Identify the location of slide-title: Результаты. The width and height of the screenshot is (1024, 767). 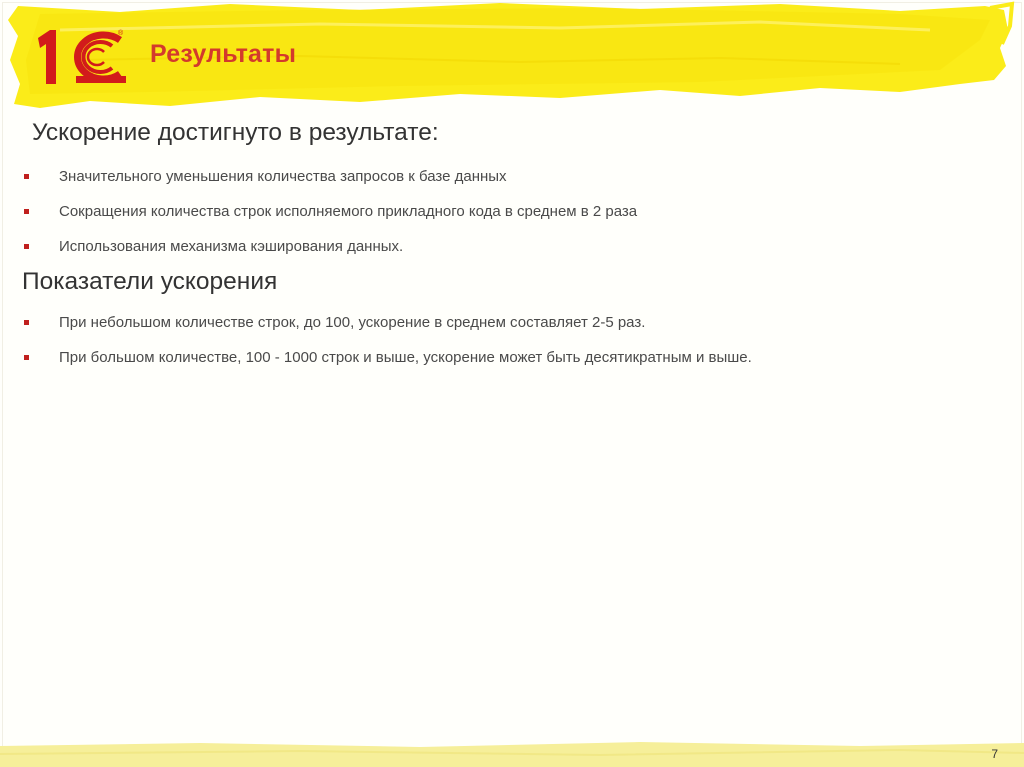
(223, 54).